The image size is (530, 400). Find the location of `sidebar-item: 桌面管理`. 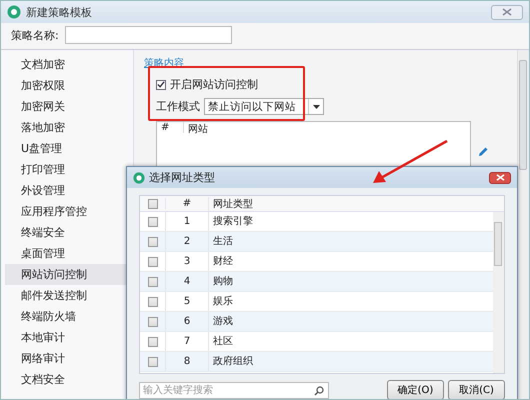

sidebar-item: 桌面管理 is located at coordinates (67, 253).